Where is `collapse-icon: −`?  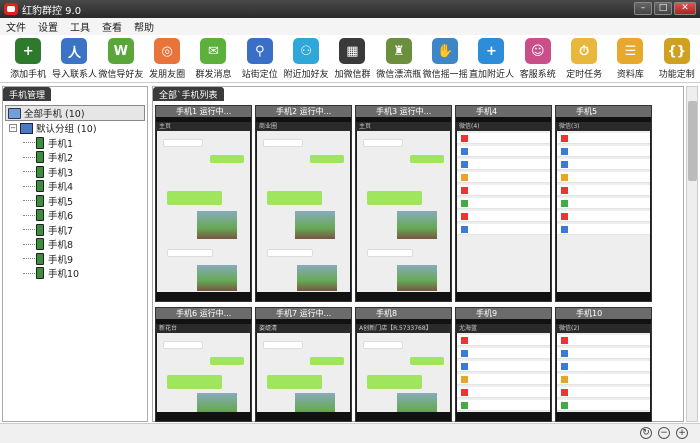 collapse-icon: − is located at coordinates (13, 128).